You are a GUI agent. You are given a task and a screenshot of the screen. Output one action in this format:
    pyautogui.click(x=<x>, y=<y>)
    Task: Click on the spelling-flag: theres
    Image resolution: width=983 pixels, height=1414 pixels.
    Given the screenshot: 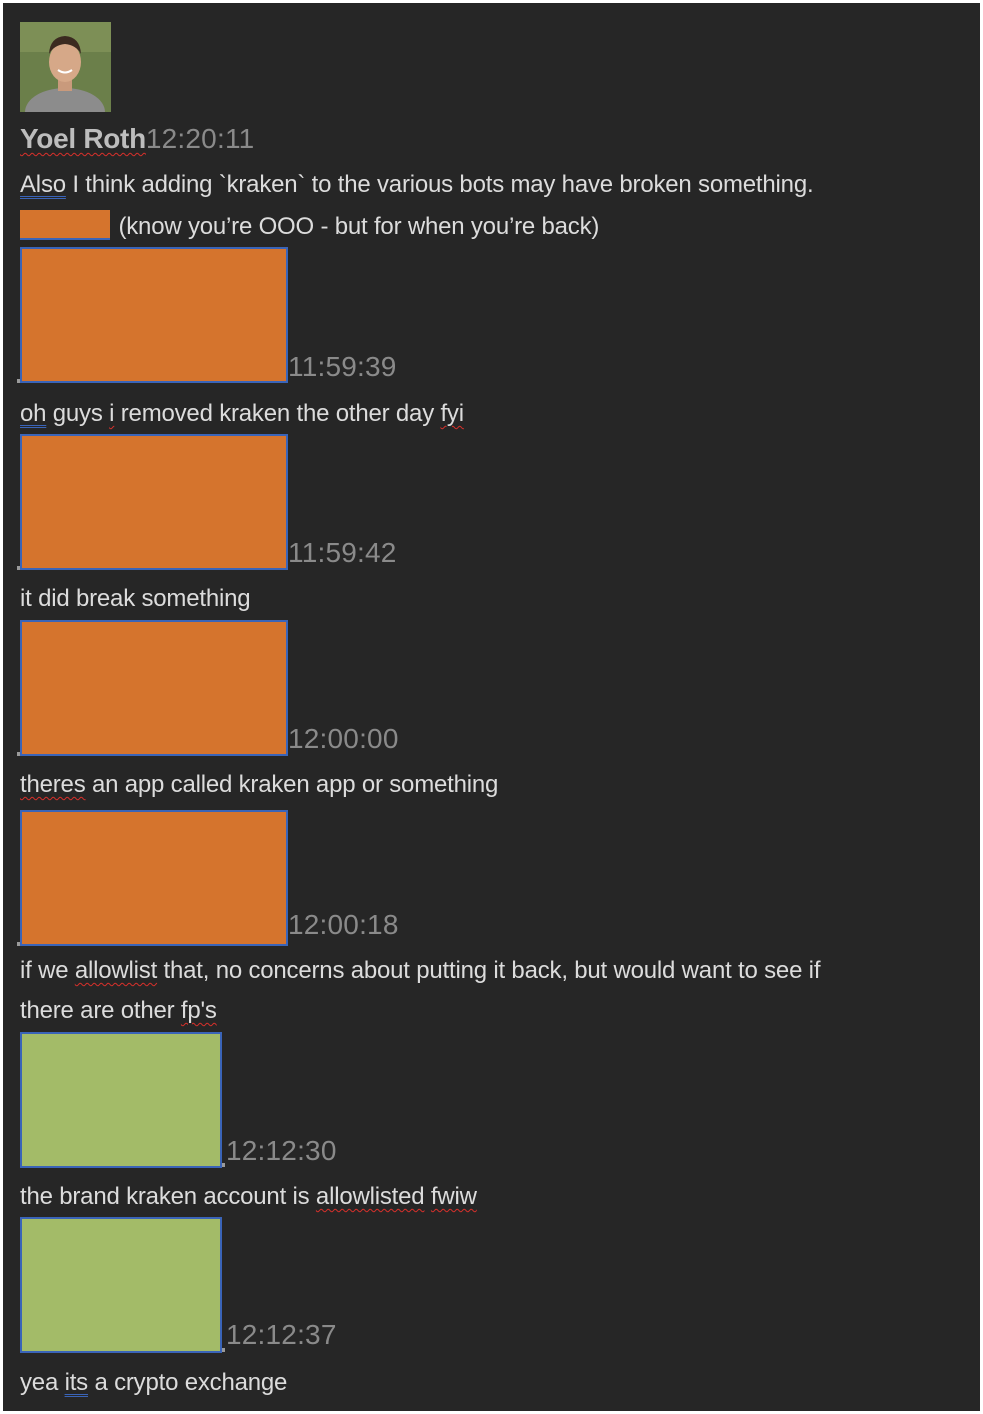 What is the action you would take?
    pyautogui.click(x=53, y=784)
    